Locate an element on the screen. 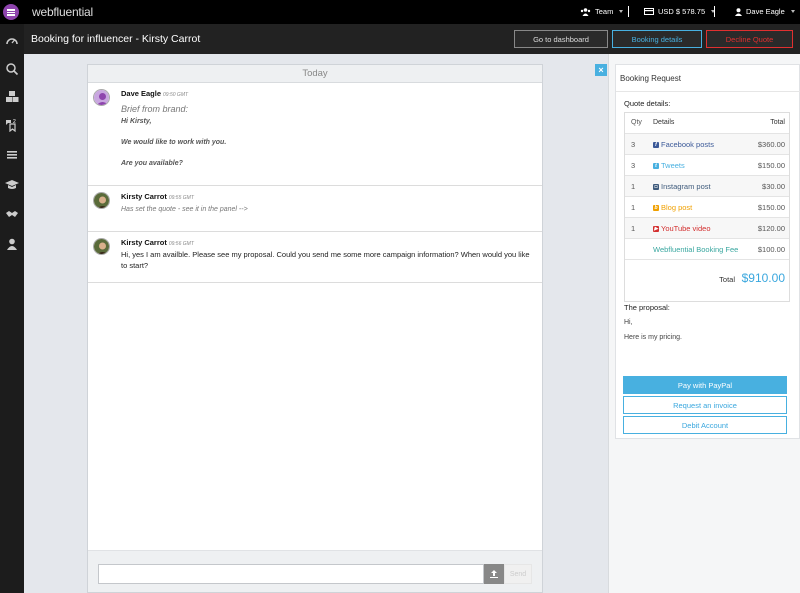  search-icon is located at coordinates (12, 69).